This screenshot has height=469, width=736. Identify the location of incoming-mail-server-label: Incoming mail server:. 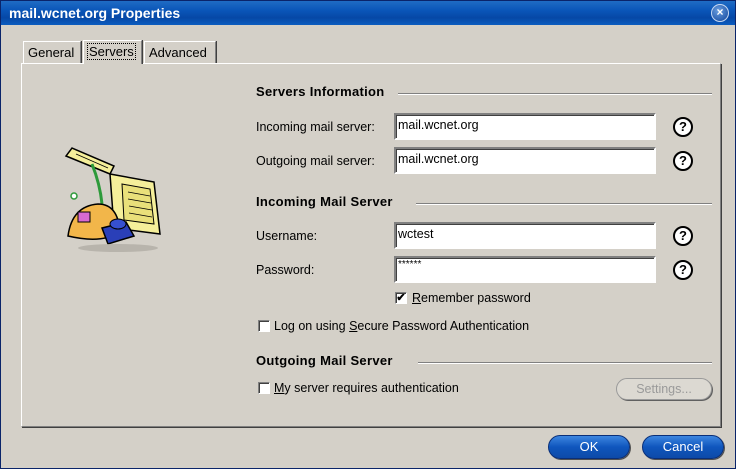
(315, 127).